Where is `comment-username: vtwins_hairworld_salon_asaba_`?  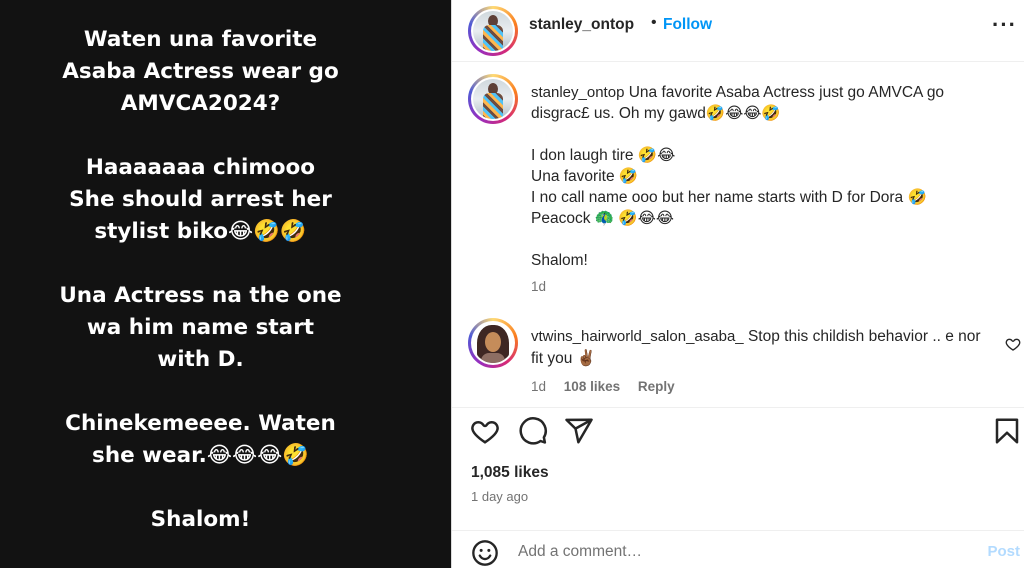
comment-username: vtwins_hairworld_salon_asaba_ is located at coordinates (637, 336).